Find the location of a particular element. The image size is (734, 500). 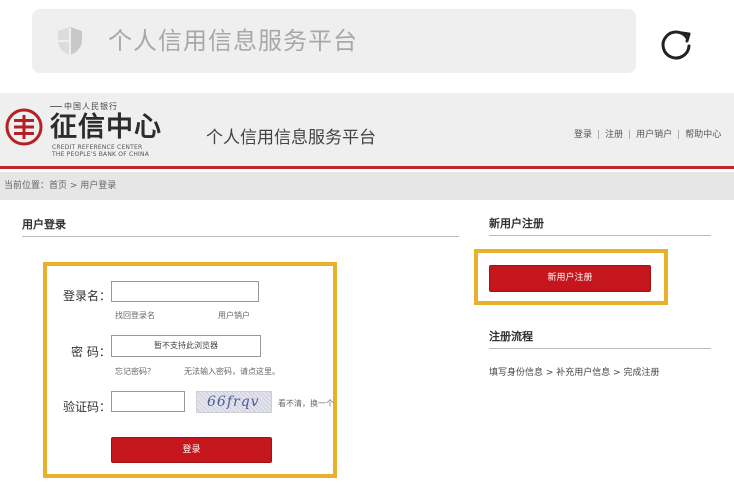

shield-icon is located at coordinates (70, 41).